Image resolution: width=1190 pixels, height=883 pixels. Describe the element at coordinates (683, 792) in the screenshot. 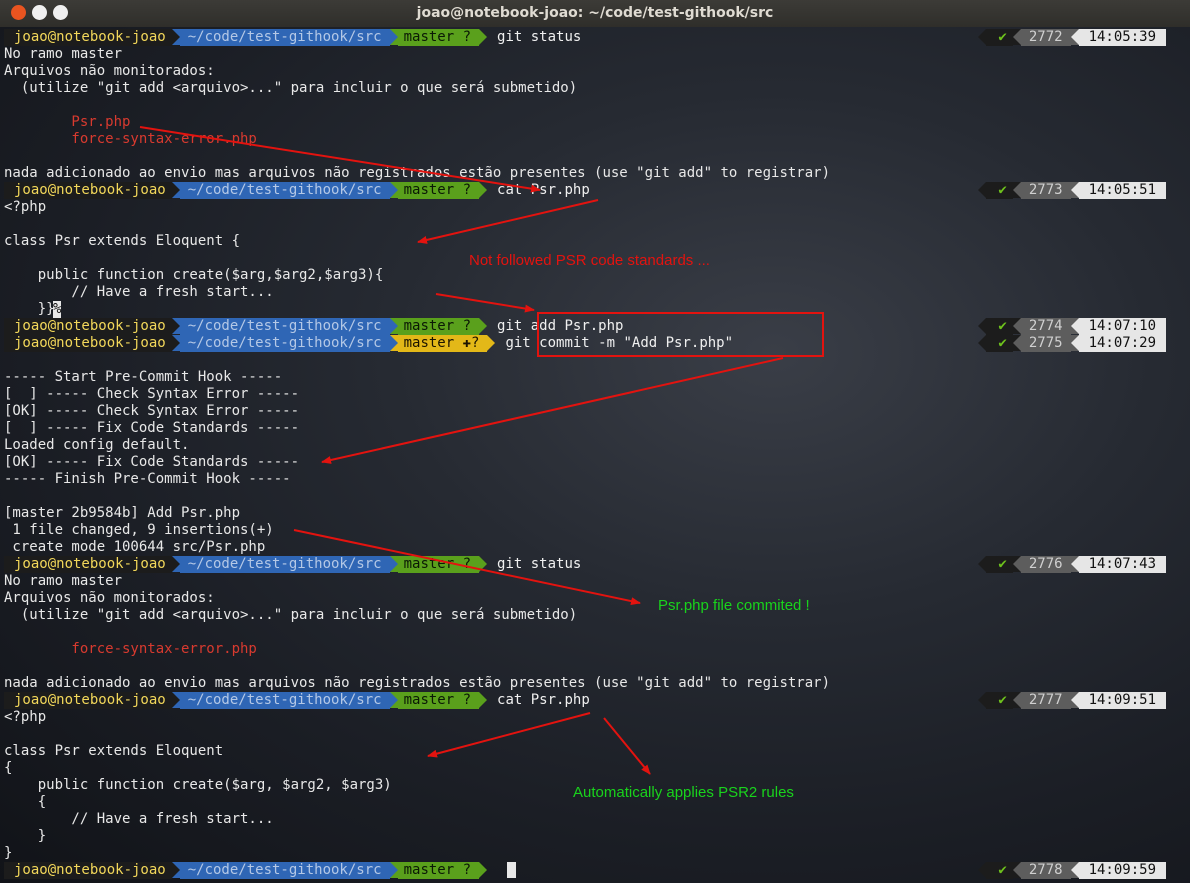

I see `annotation-auto-applies: Automatically applies PSR2 rules` at that location.